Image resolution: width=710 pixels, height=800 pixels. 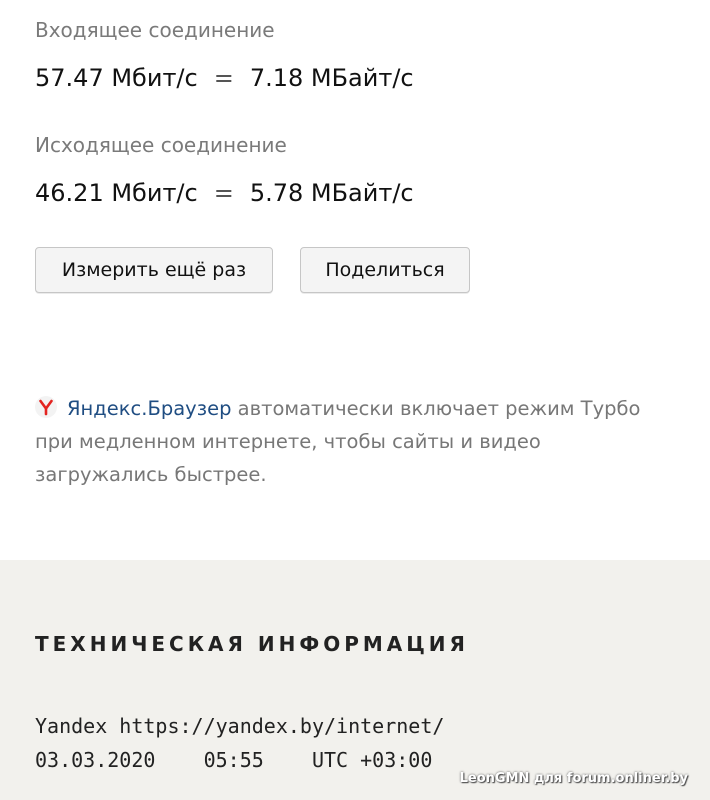 What do you see at coordinates (331, 78) in the screenshot?
I see `incoming-mbyte: 7.18 МБайт/с` at bounding box center [331, 78].